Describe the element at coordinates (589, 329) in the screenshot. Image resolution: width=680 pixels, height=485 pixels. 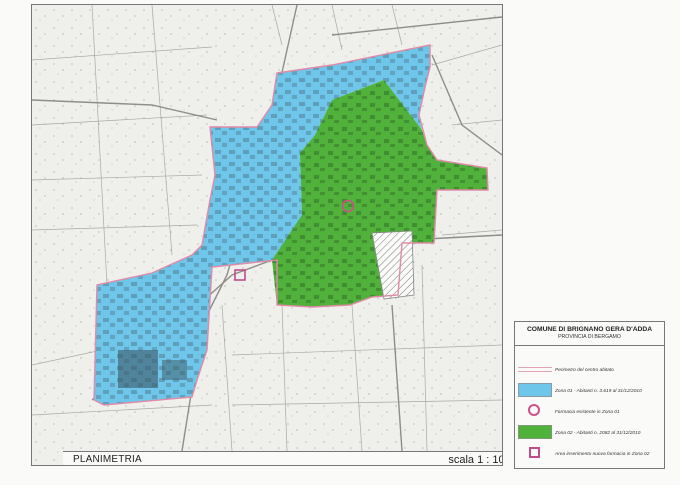
I see `legend-comune: COMUNE DI BRIGNANO GERA D'ADDA` at that location.